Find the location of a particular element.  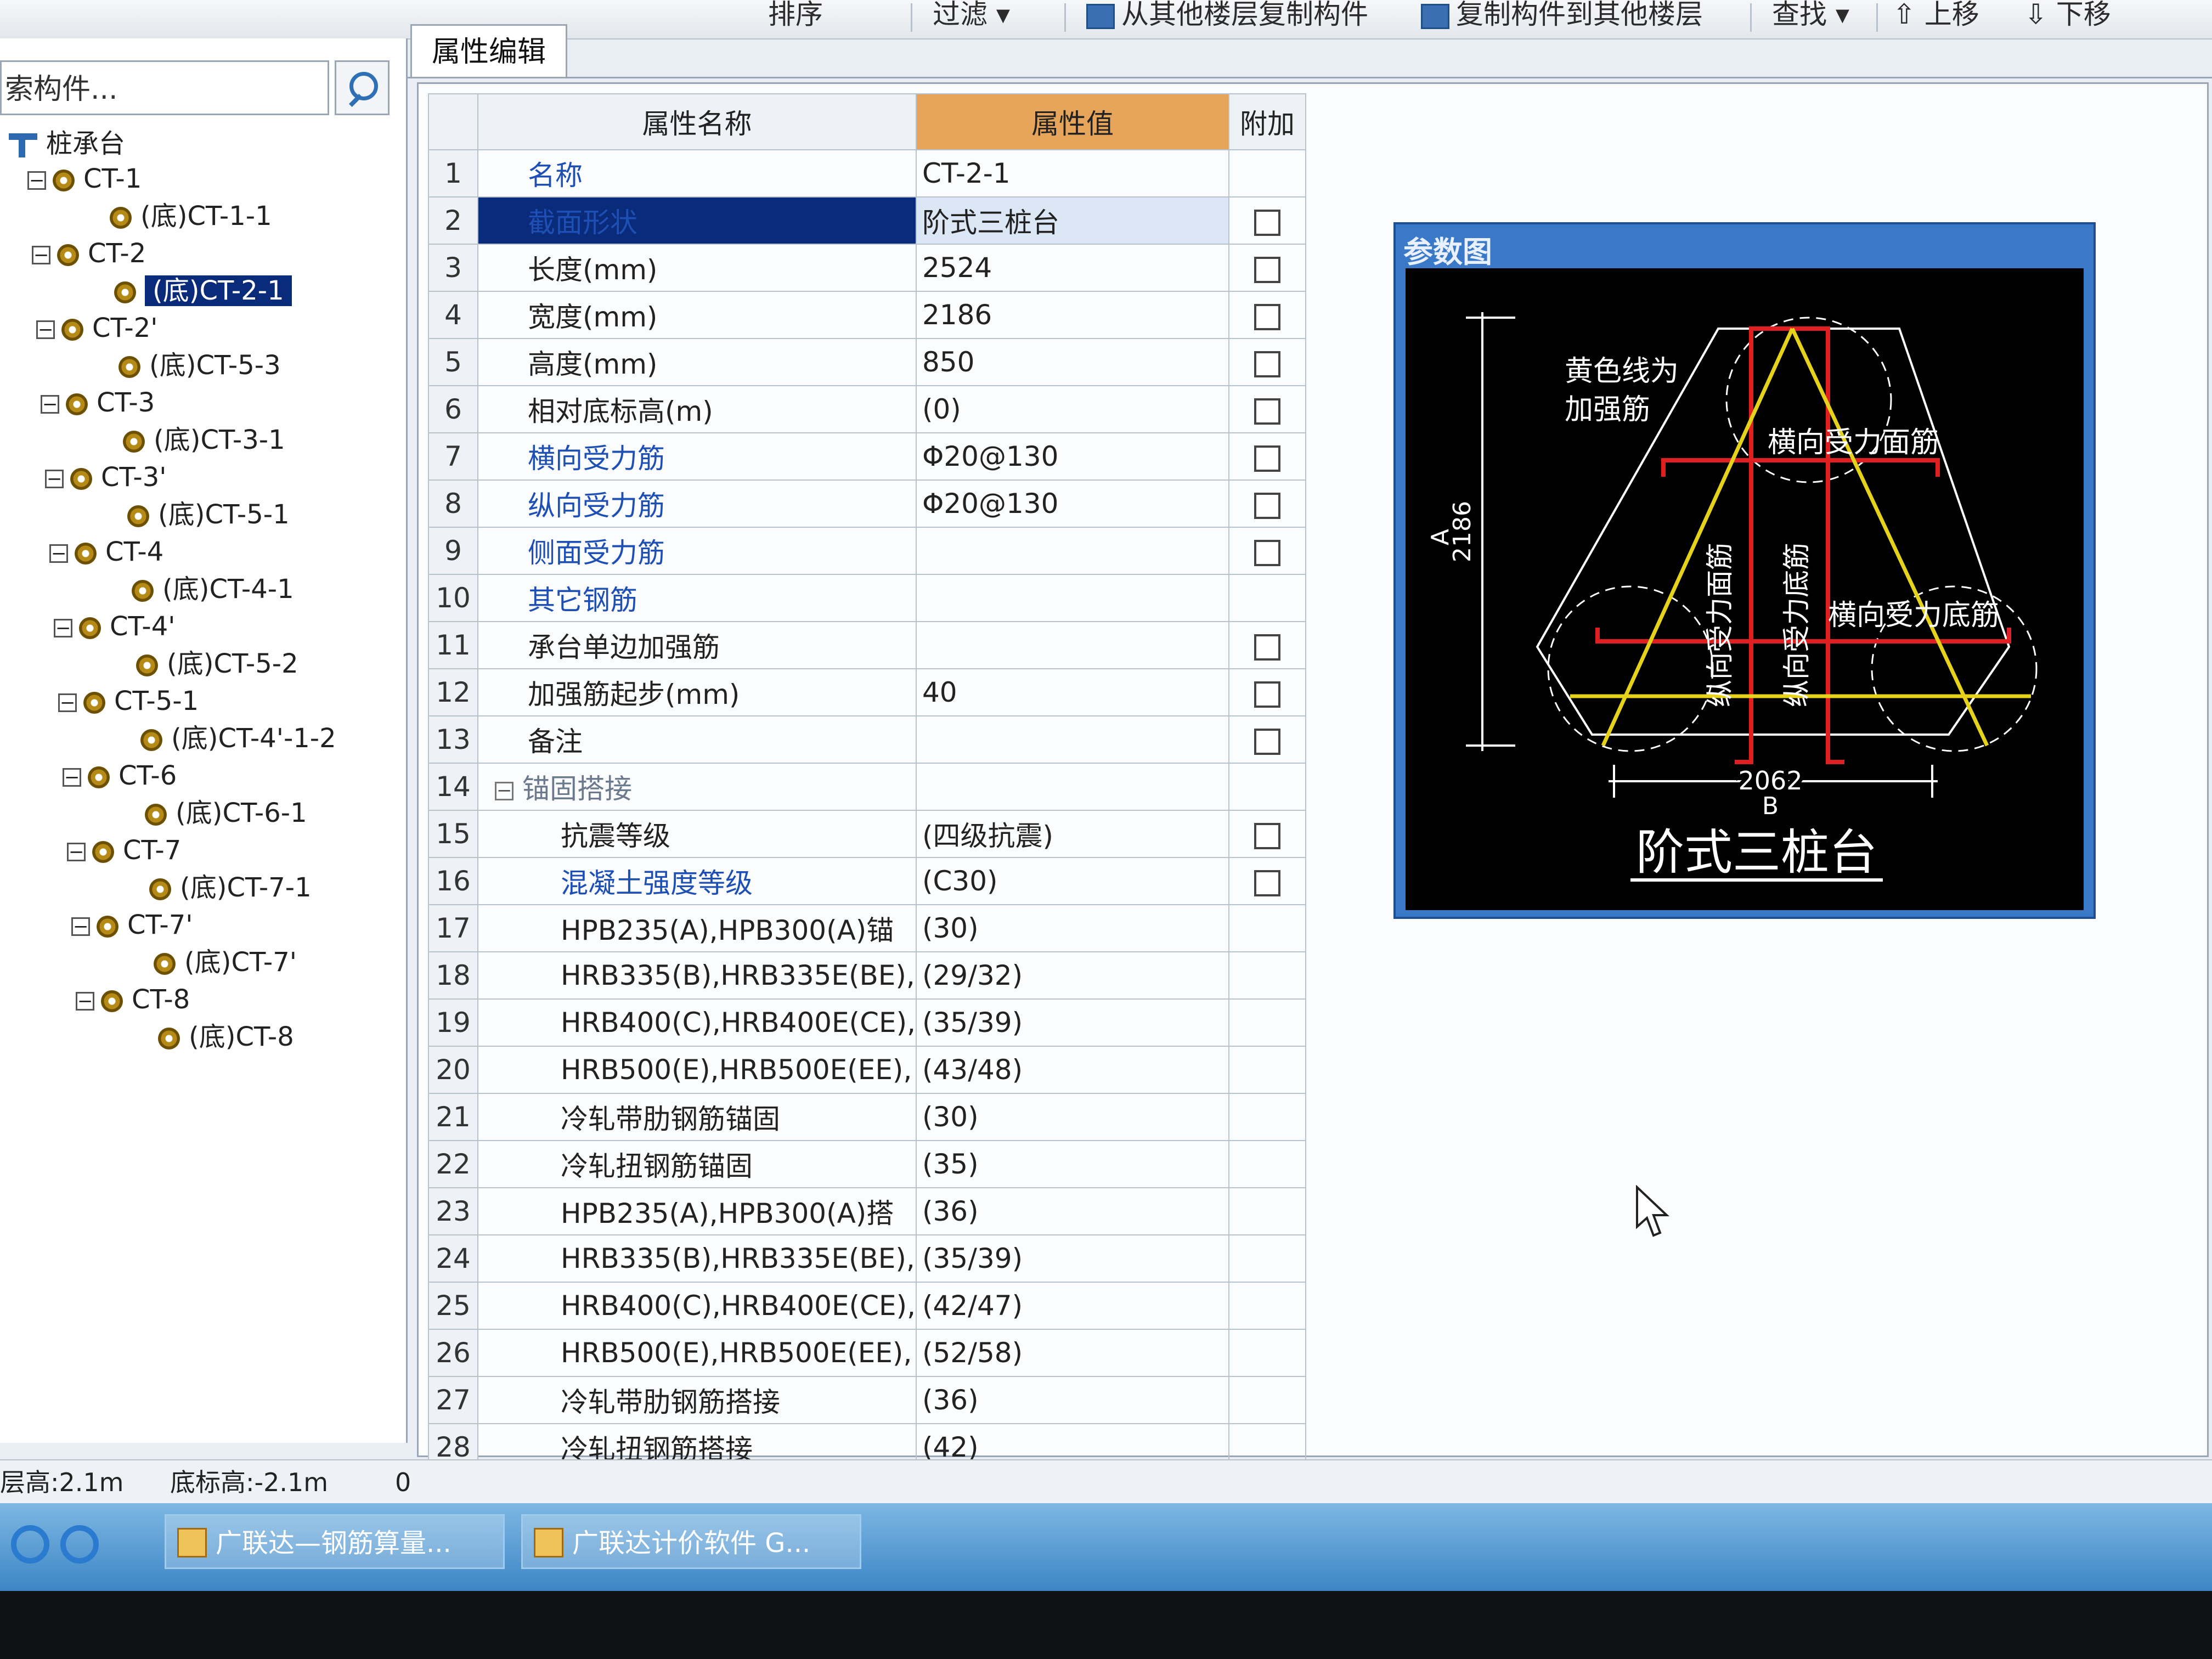

property-row: 24 HRB335(B),HRB335E(BE), (35/39) is located at coordinates (867, 1259).